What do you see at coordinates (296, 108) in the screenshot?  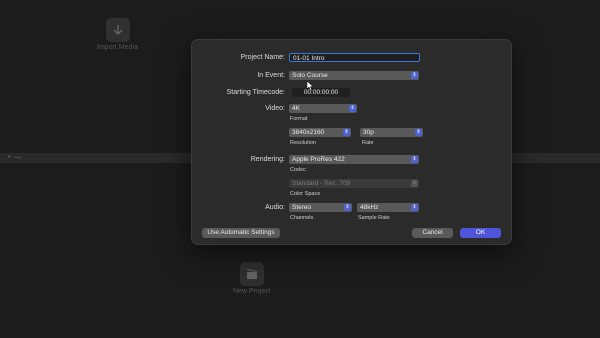 I see `video-format-value: 4K` at bounding box center [296, 108].